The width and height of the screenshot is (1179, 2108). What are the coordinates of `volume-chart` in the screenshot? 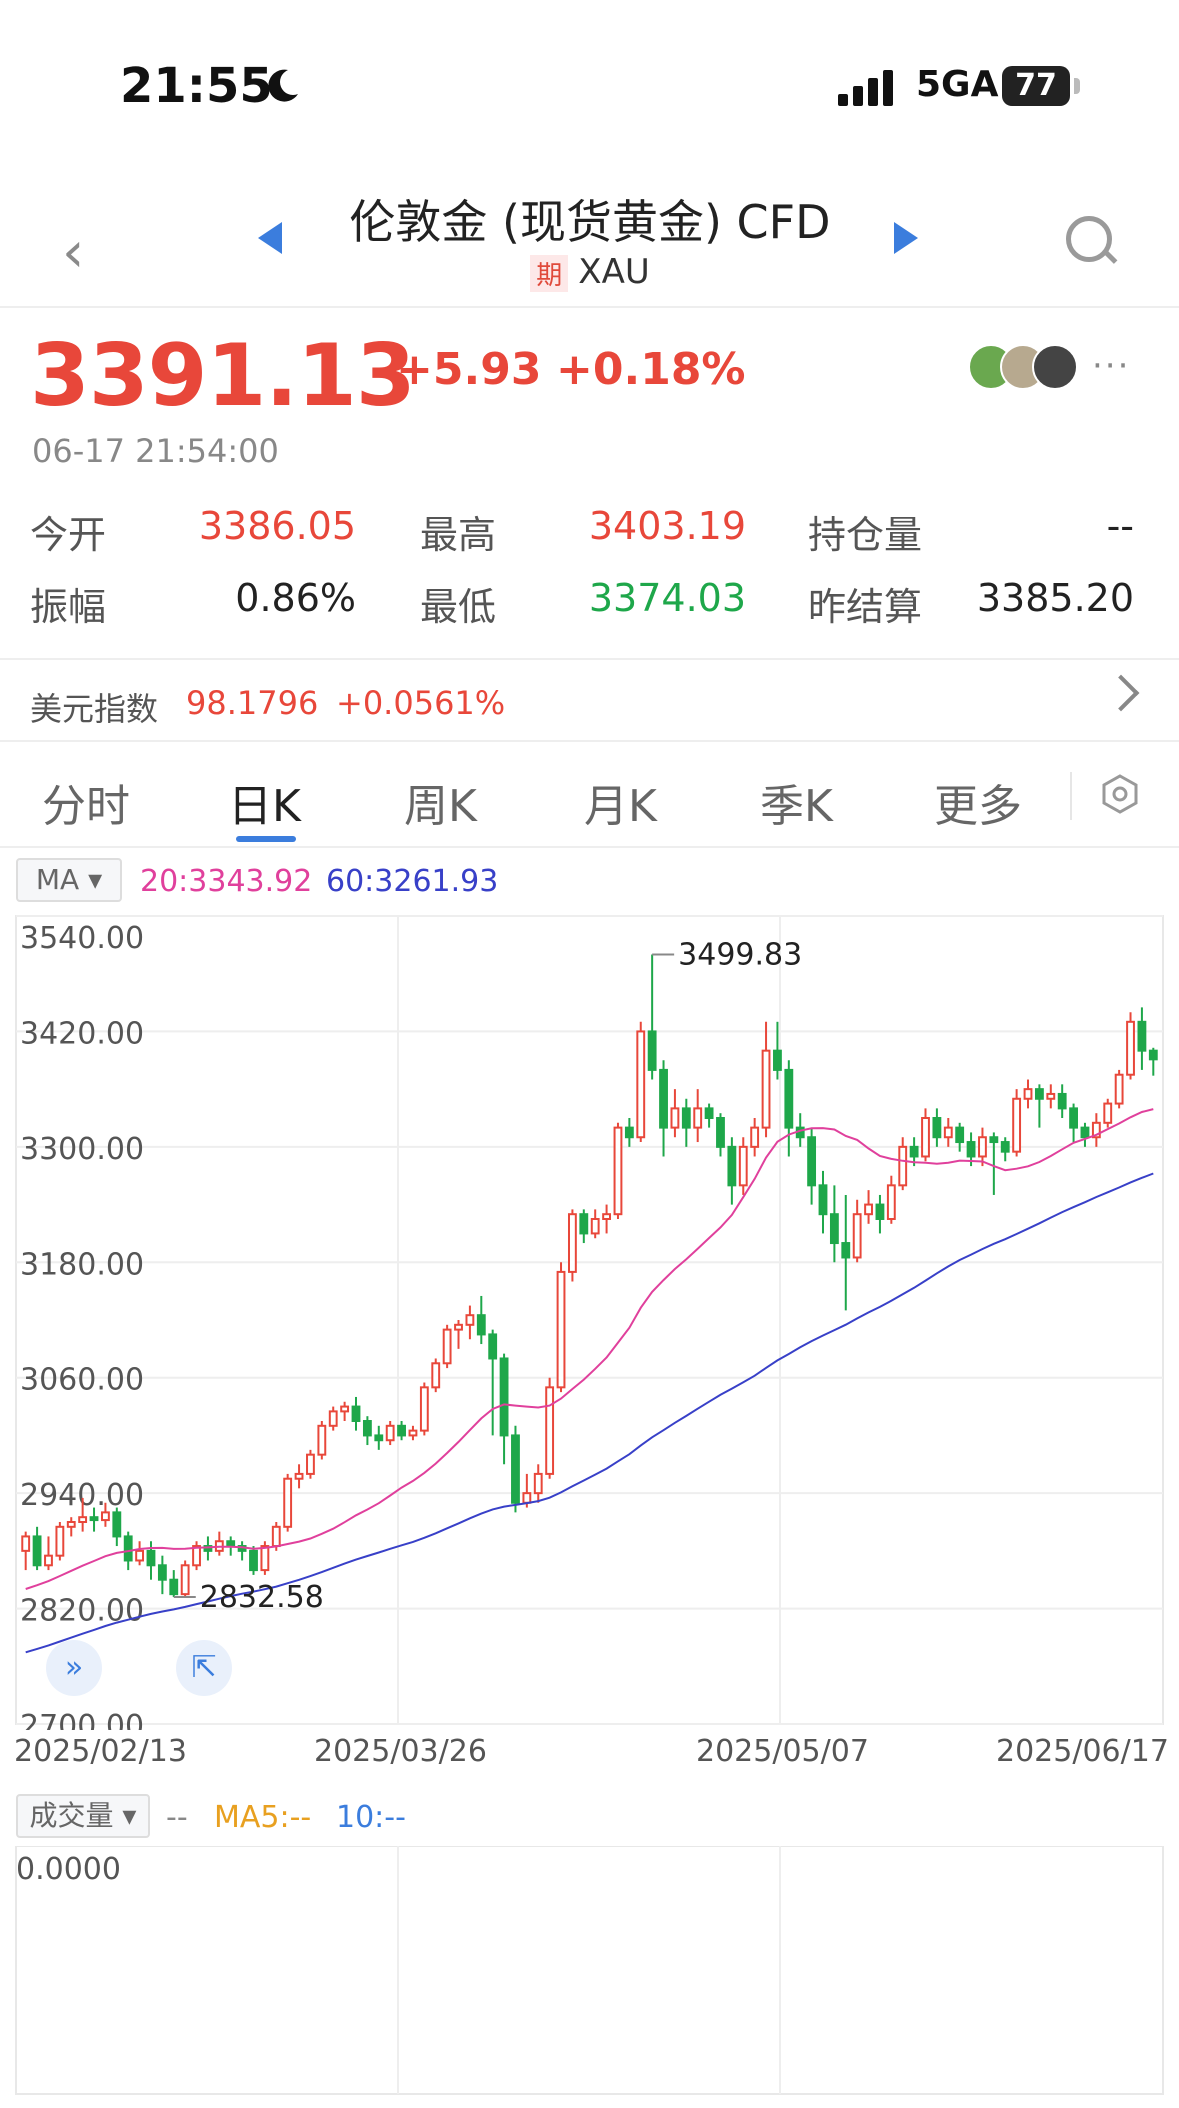 It's located at (589, 1970).